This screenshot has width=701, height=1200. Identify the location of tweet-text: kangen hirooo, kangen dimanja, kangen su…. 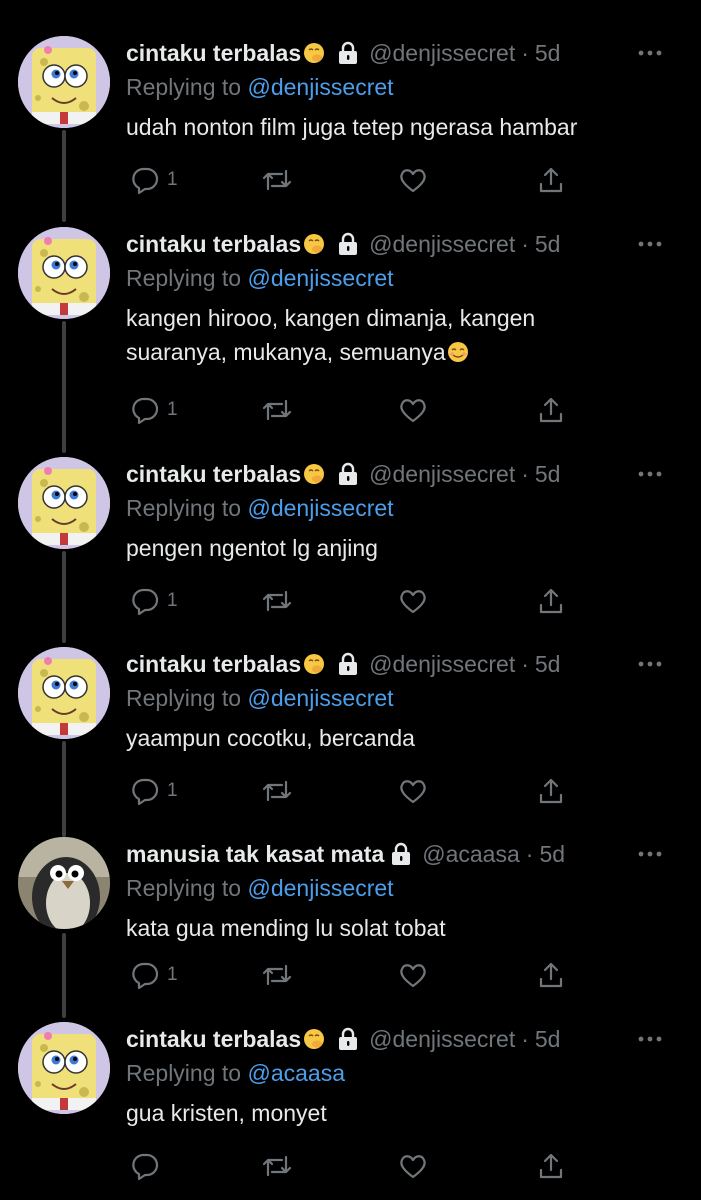
(398, 335).